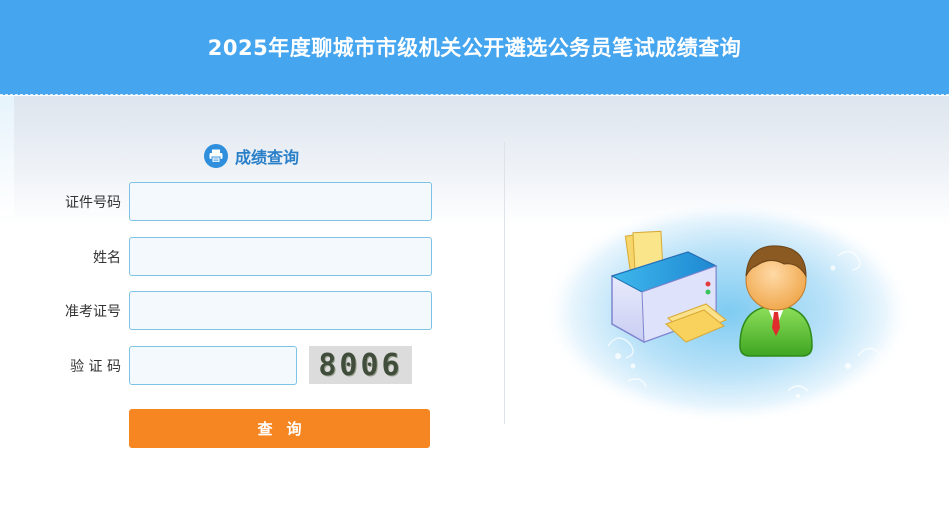 The image size is (949, 517). Describe the element at coordinates (216, 156) in the screenshot. I see `printer-icon` at that location.